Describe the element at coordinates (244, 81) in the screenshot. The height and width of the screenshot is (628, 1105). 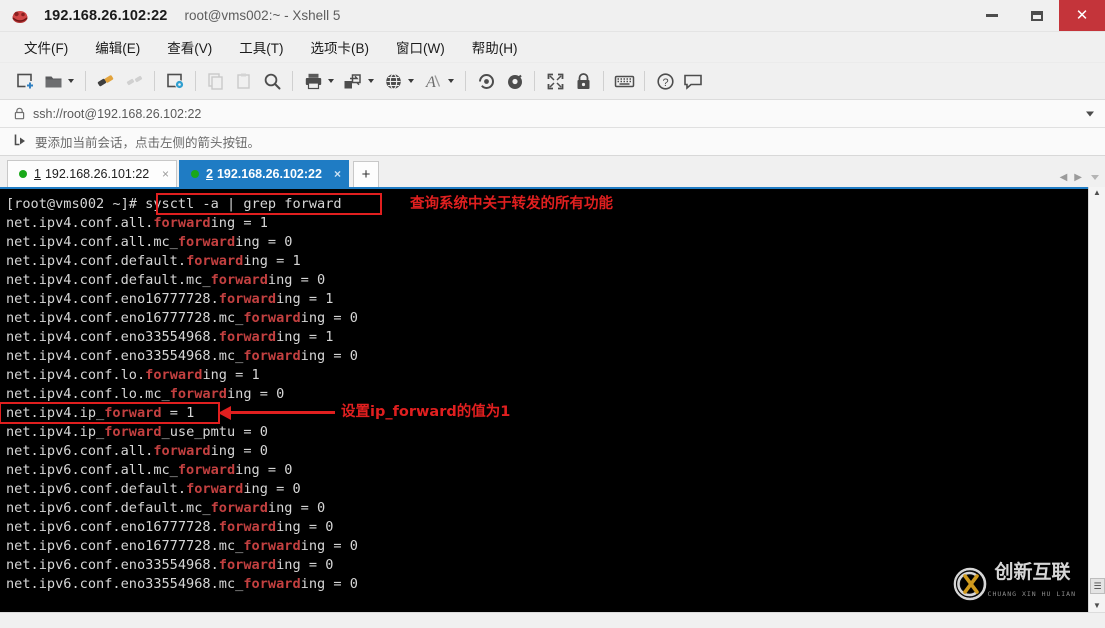
I see `paste-button` at that location.